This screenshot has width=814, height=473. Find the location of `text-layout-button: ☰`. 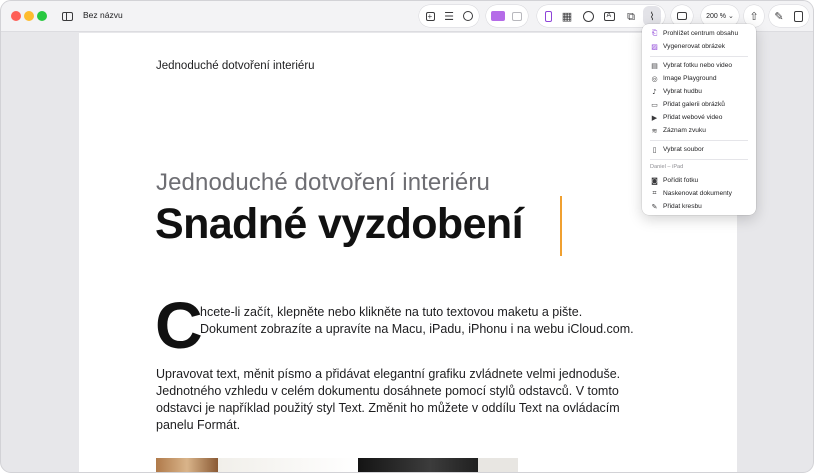

text-layout-button: ☰ is located at coordinates (449, 16).